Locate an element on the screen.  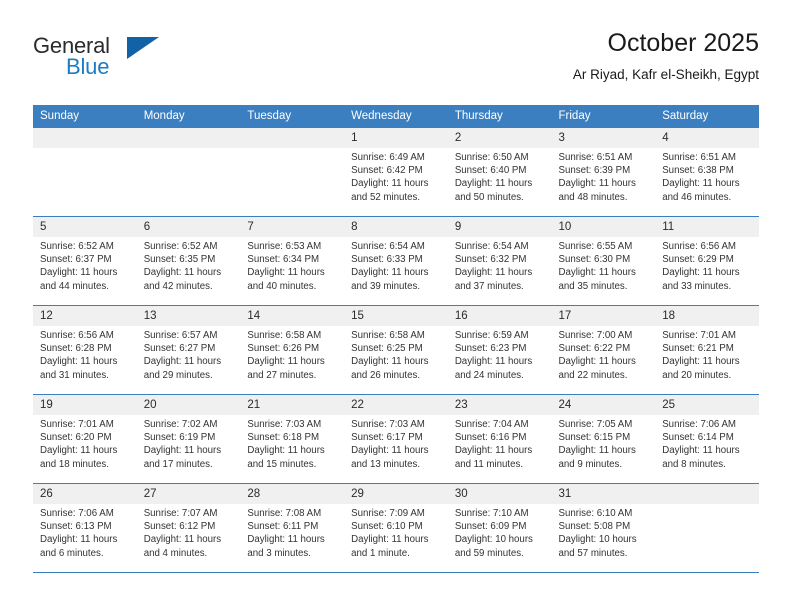
daylight-text: Daylight: 11 hours and 8 minutes. is located at coordinates (701, 457).